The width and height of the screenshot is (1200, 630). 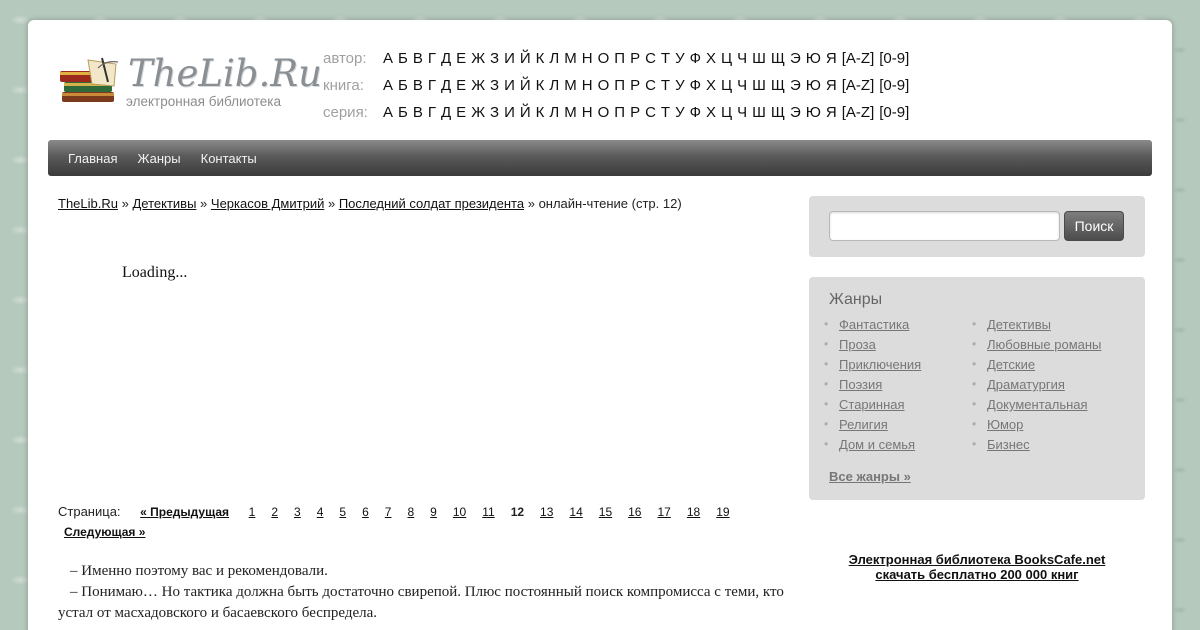 I want to click on genre-link: Религия, so click(x=863, y=424).